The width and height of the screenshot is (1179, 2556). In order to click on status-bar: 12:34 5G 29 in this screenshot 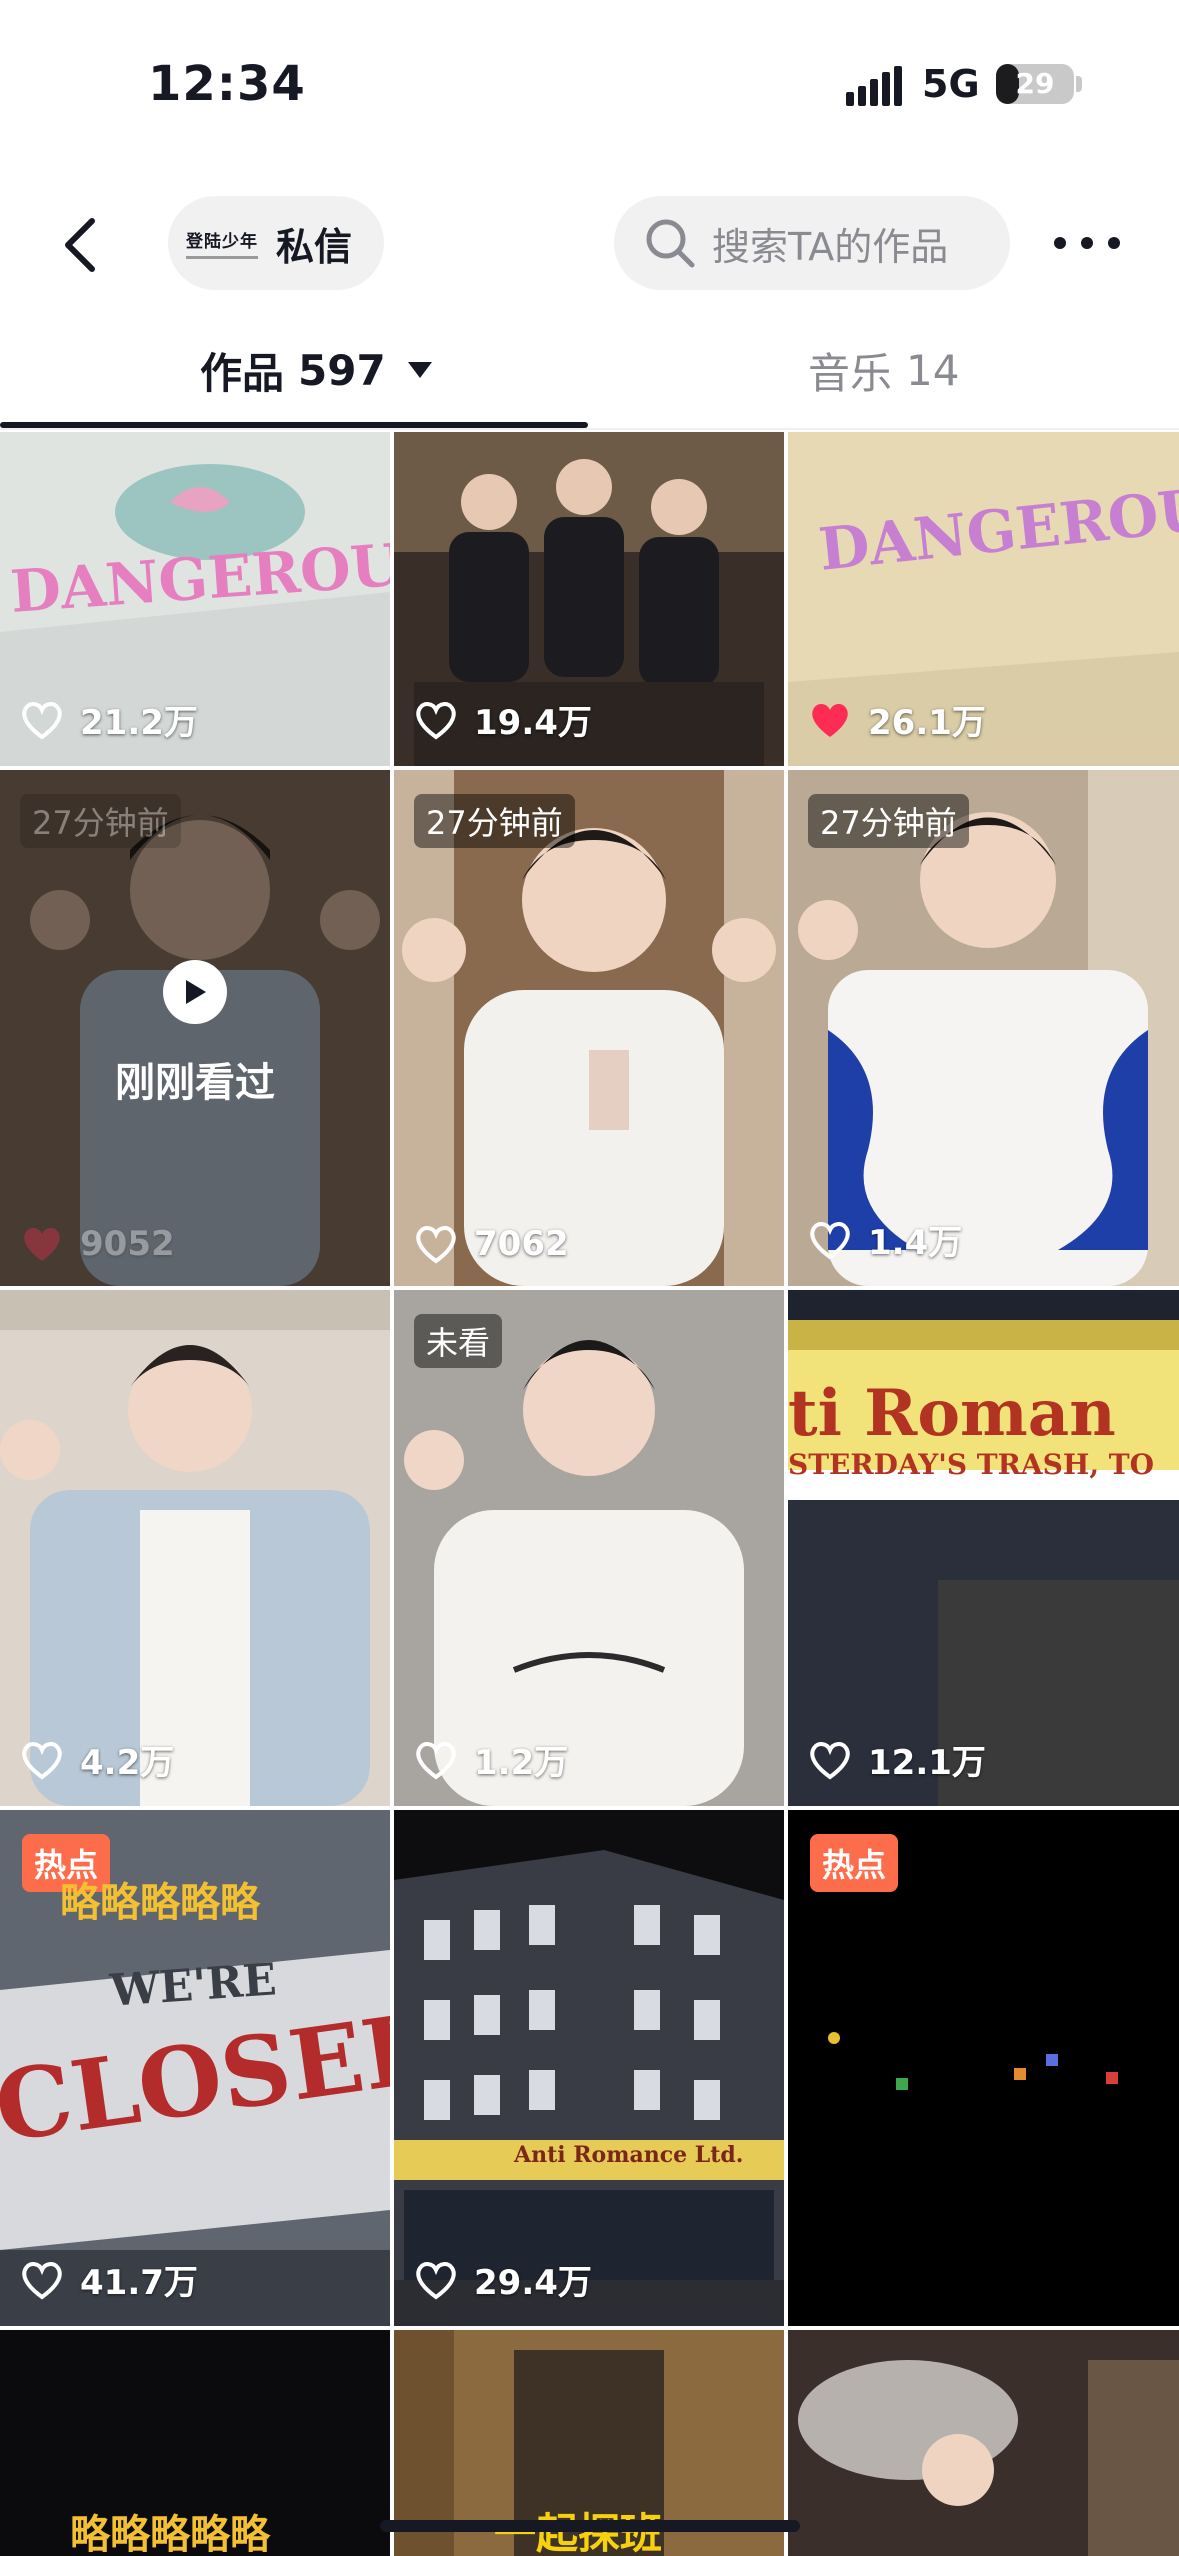, I will do `click(589, 75)`.